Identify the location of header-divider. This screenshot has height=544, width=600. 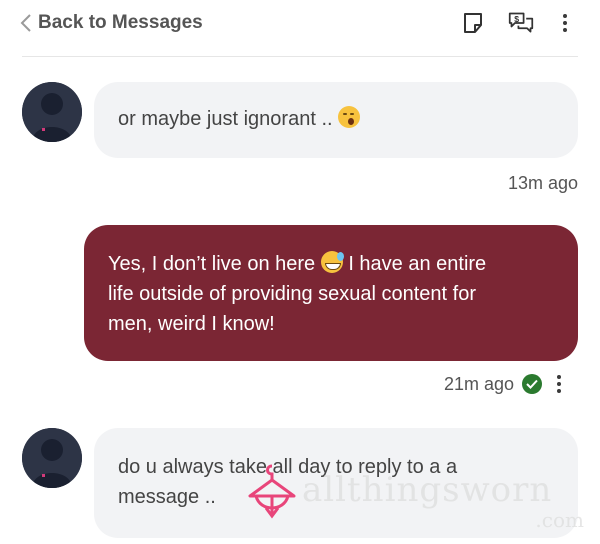
(300, 56).